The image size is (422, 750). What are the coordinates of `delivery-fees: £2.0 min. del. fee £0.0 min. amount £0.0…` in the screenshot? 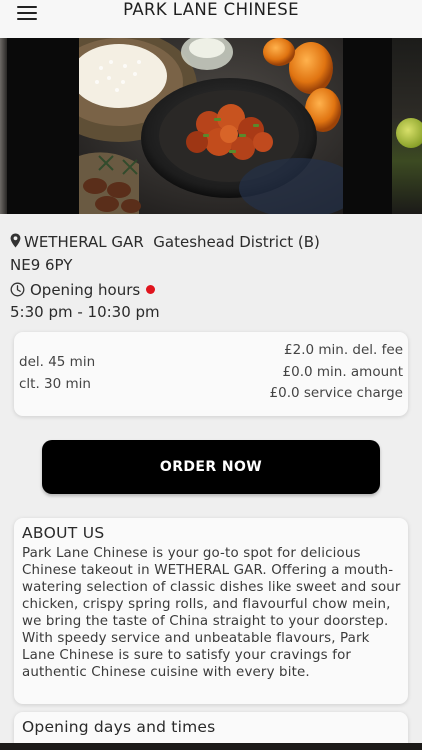 It's located at (336, 372).